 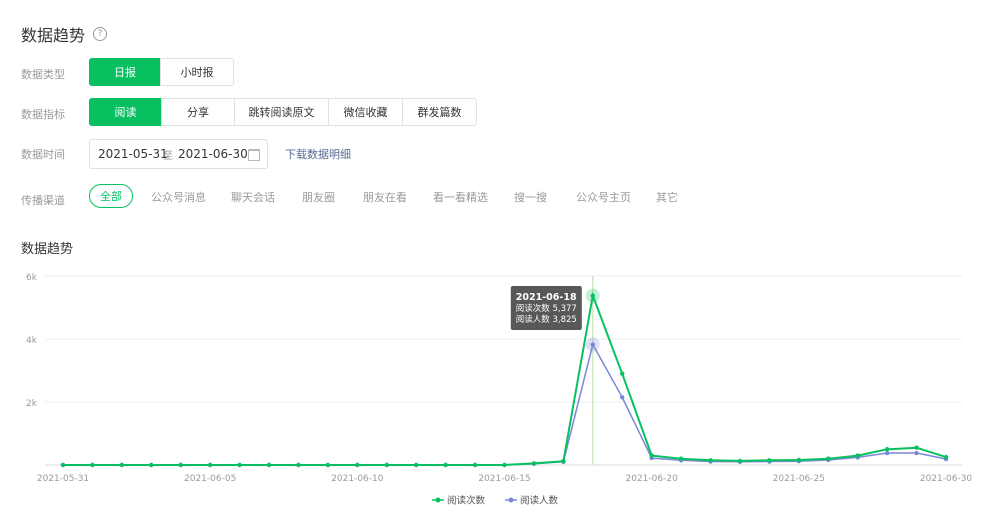 I want to click on data-time-label: 数据时间, so click(x=43, y=154).